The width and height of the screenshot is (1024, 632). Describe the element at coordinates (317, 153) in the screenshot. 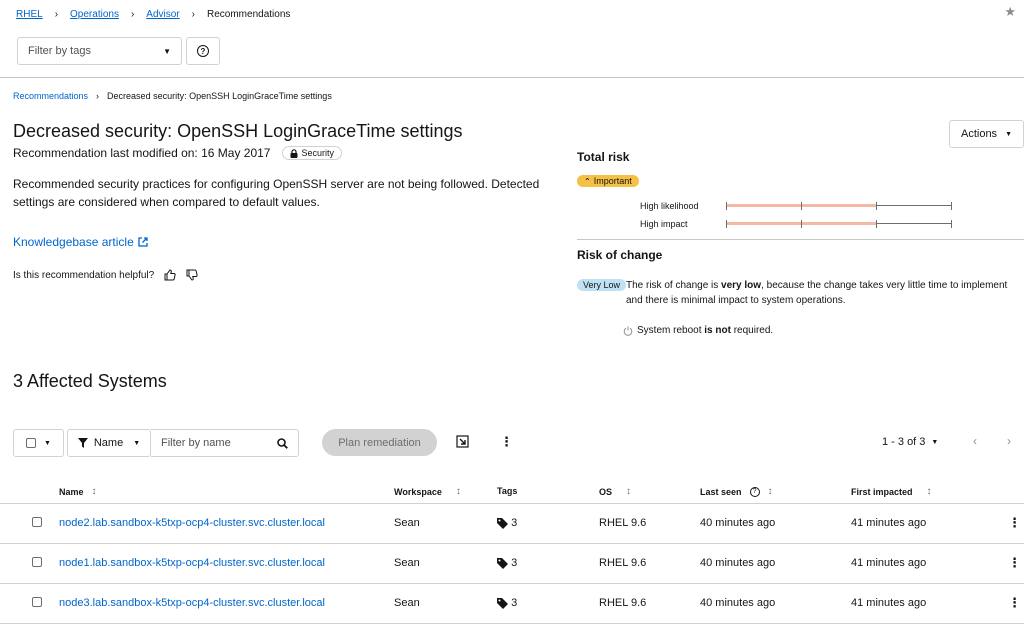

I see `category-label: Security` at that location.